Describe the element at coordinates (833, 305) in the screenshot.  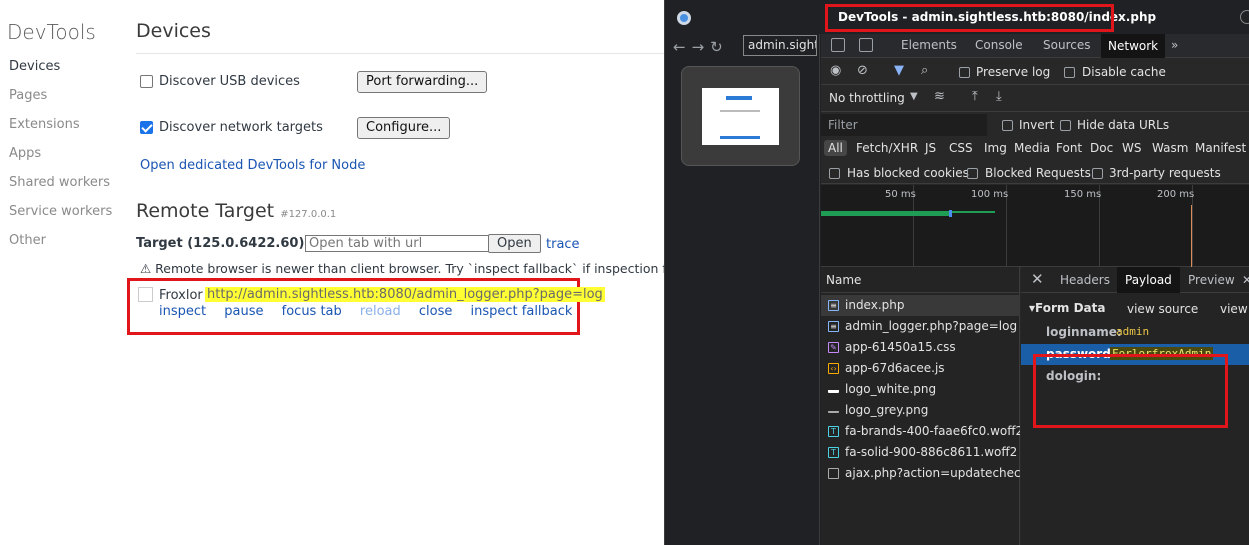
I see `document-icon: ≡` at that location.